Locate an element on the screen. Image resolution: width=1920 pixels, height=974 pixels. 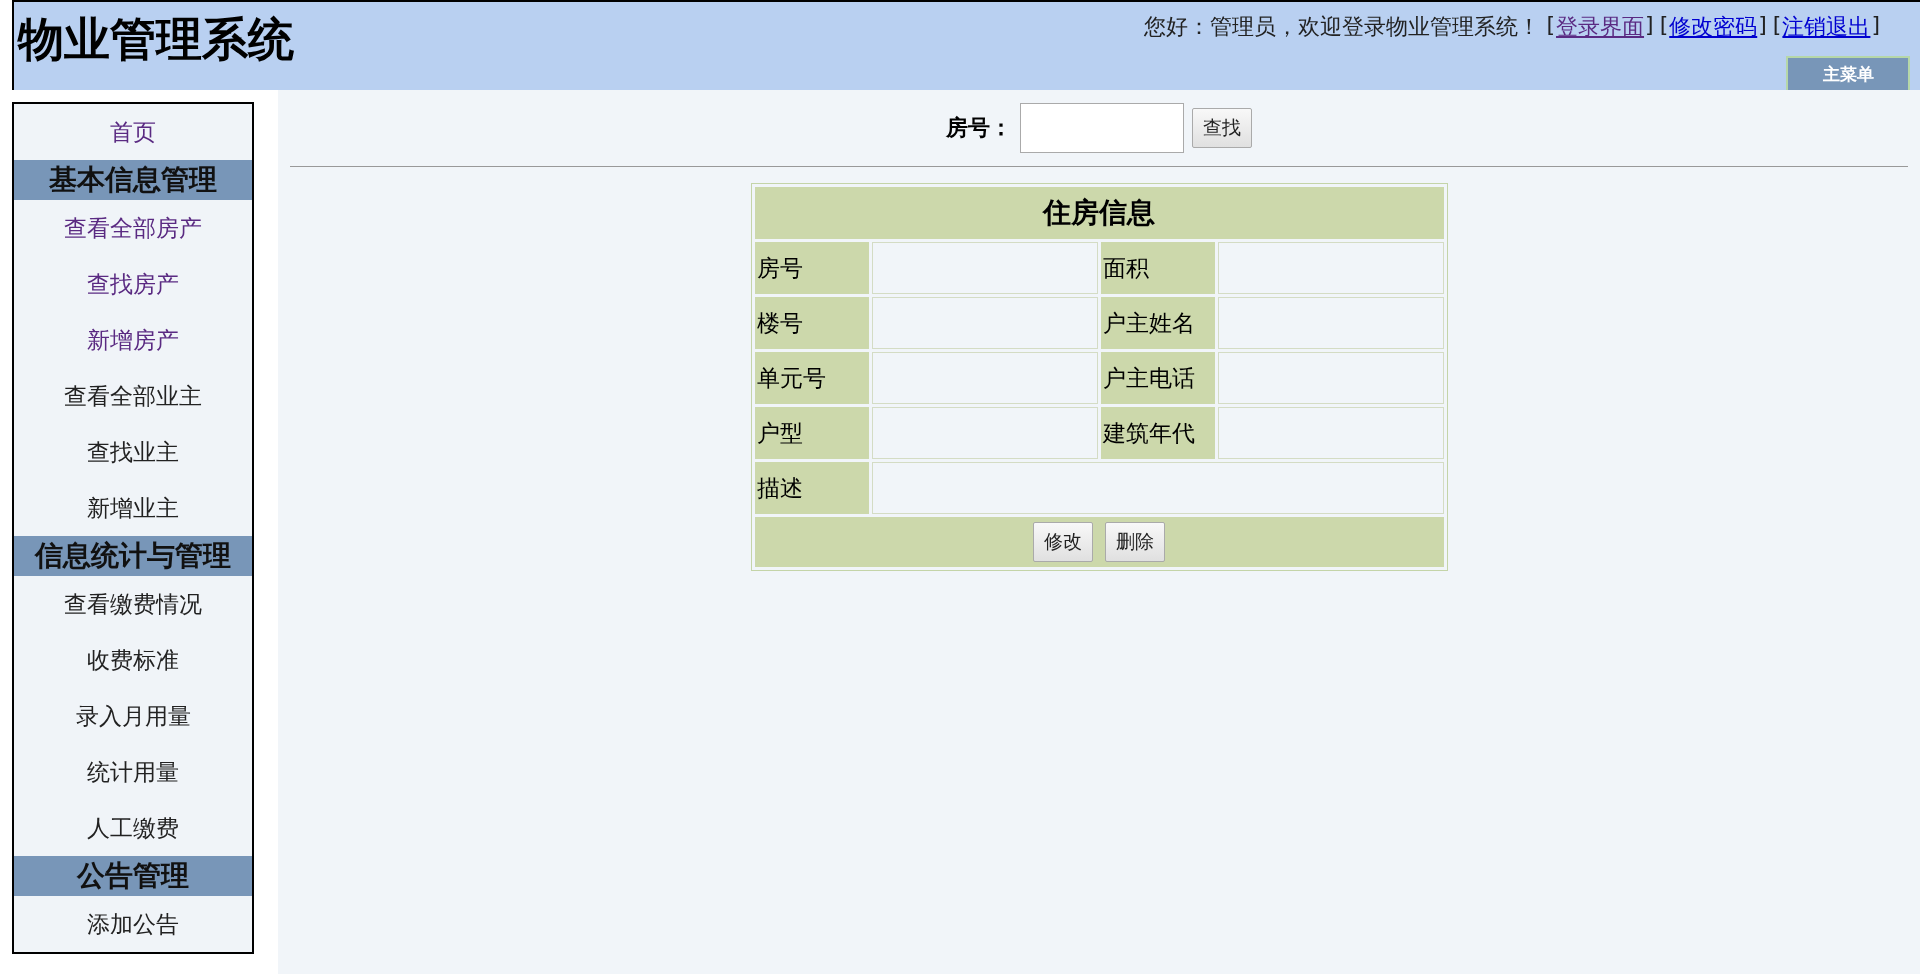
sidebar-heading: 基本信息管理 is located at coordinates (133, 180).